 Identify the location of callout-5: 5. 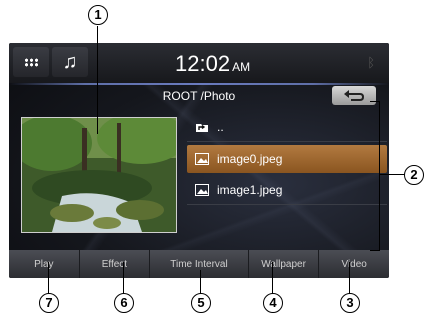
(201, 303).